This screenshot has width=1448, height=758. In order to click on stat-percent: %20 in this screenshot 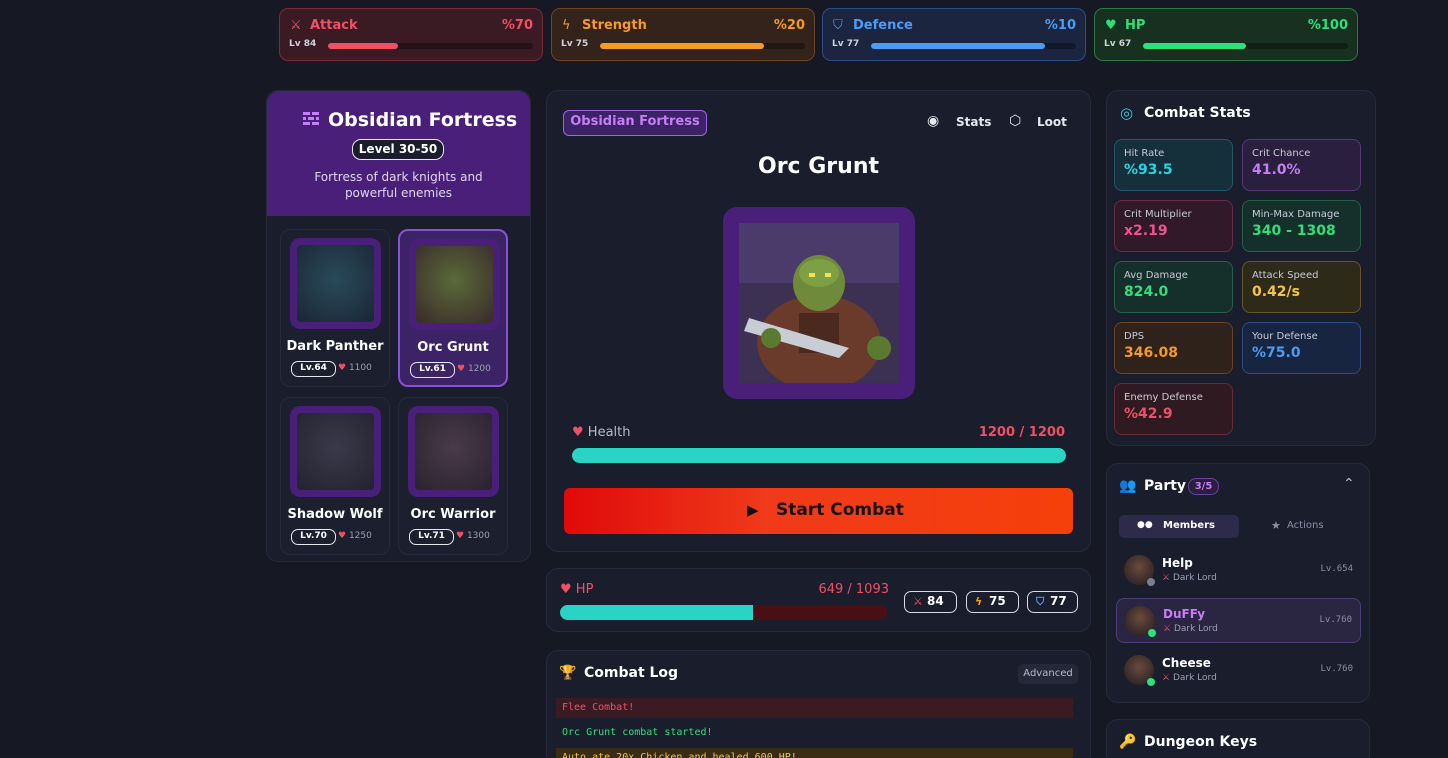, I will do `click(789, 25)`.